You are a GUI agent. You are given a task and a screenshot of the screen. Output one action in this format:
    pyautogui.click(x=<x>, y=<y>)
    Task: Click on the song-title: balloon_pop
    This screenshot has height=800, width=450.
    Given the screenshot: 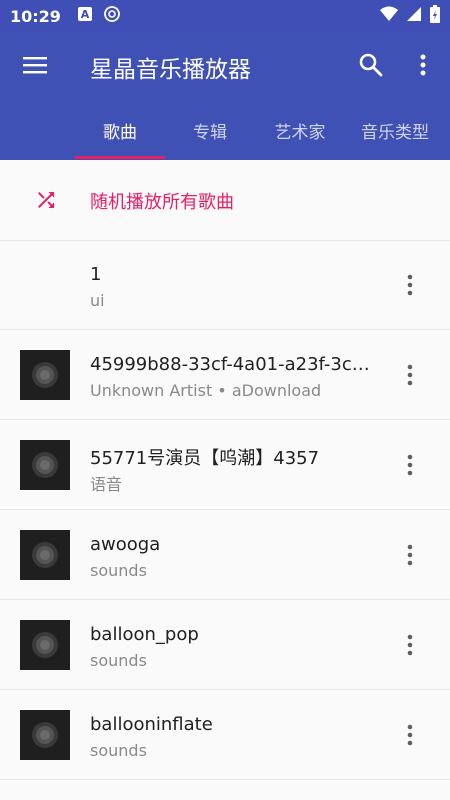 What is the action you would take?
    pyautogui.click(x=144, y=634)
    